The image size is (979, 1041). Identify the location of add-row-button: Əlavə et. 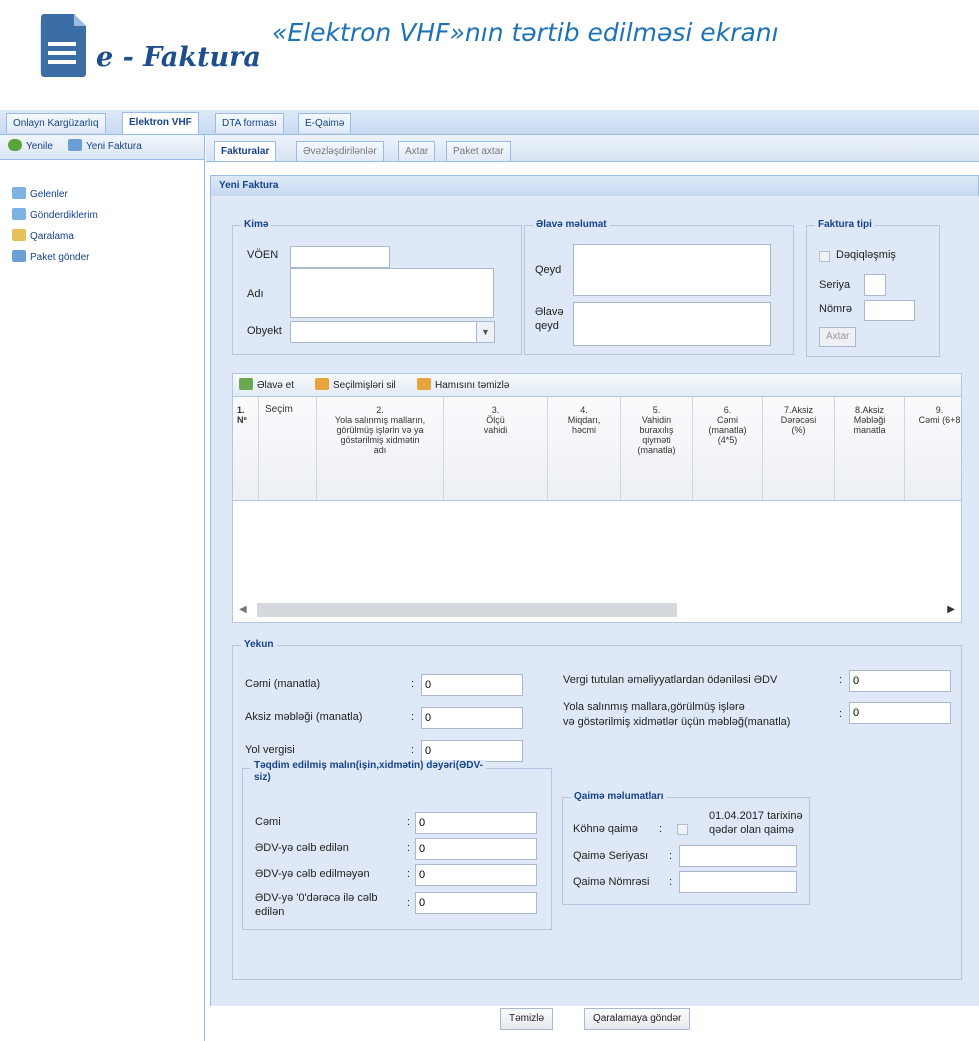
(266, 386).